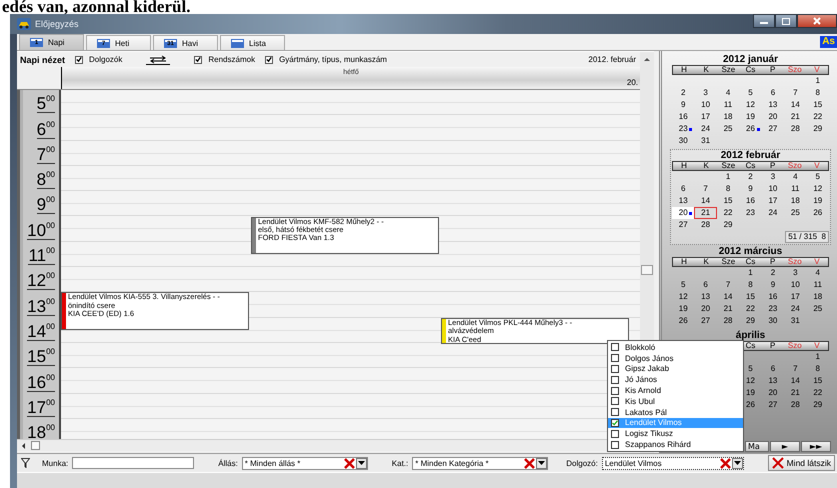 Image resolution: width=837 pixels, height=488 pixels. Describe the element at coordinates (252, 42) in the screenshot. I see `view-tab: Lista` at that location.